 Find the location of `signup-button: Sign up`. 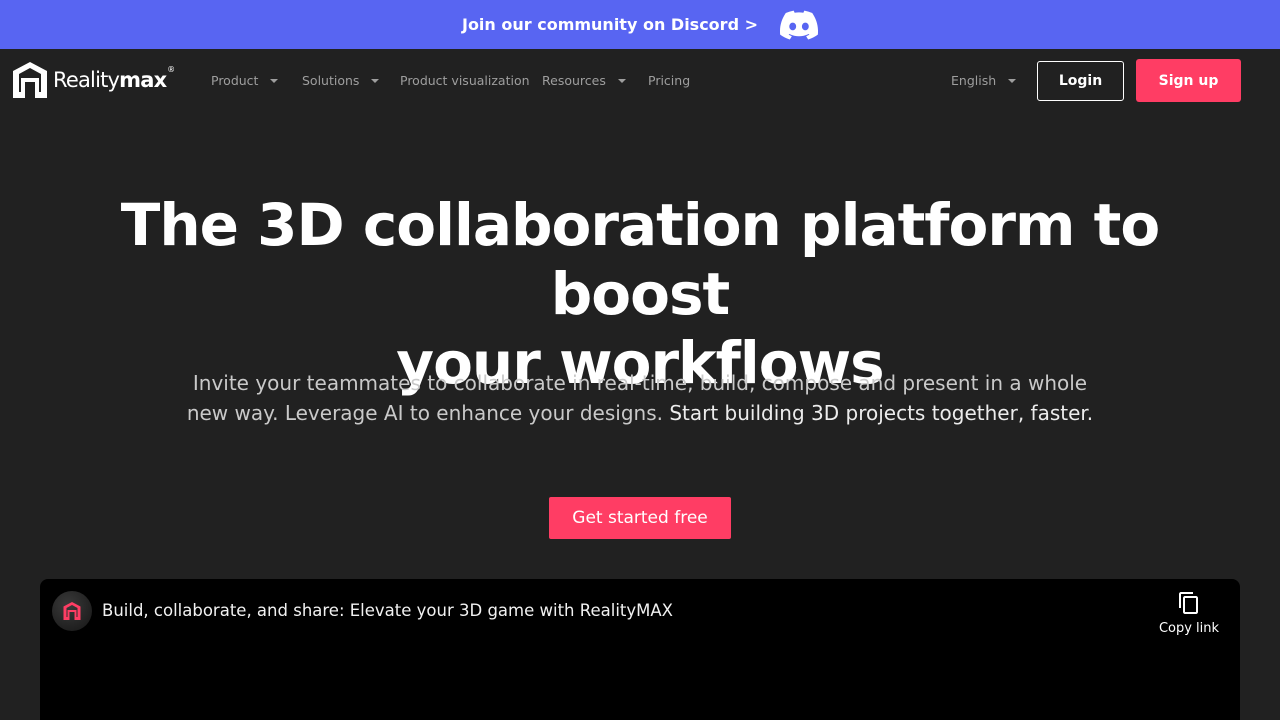

signup-button: Sign up is located at coordinates (1188, 80).